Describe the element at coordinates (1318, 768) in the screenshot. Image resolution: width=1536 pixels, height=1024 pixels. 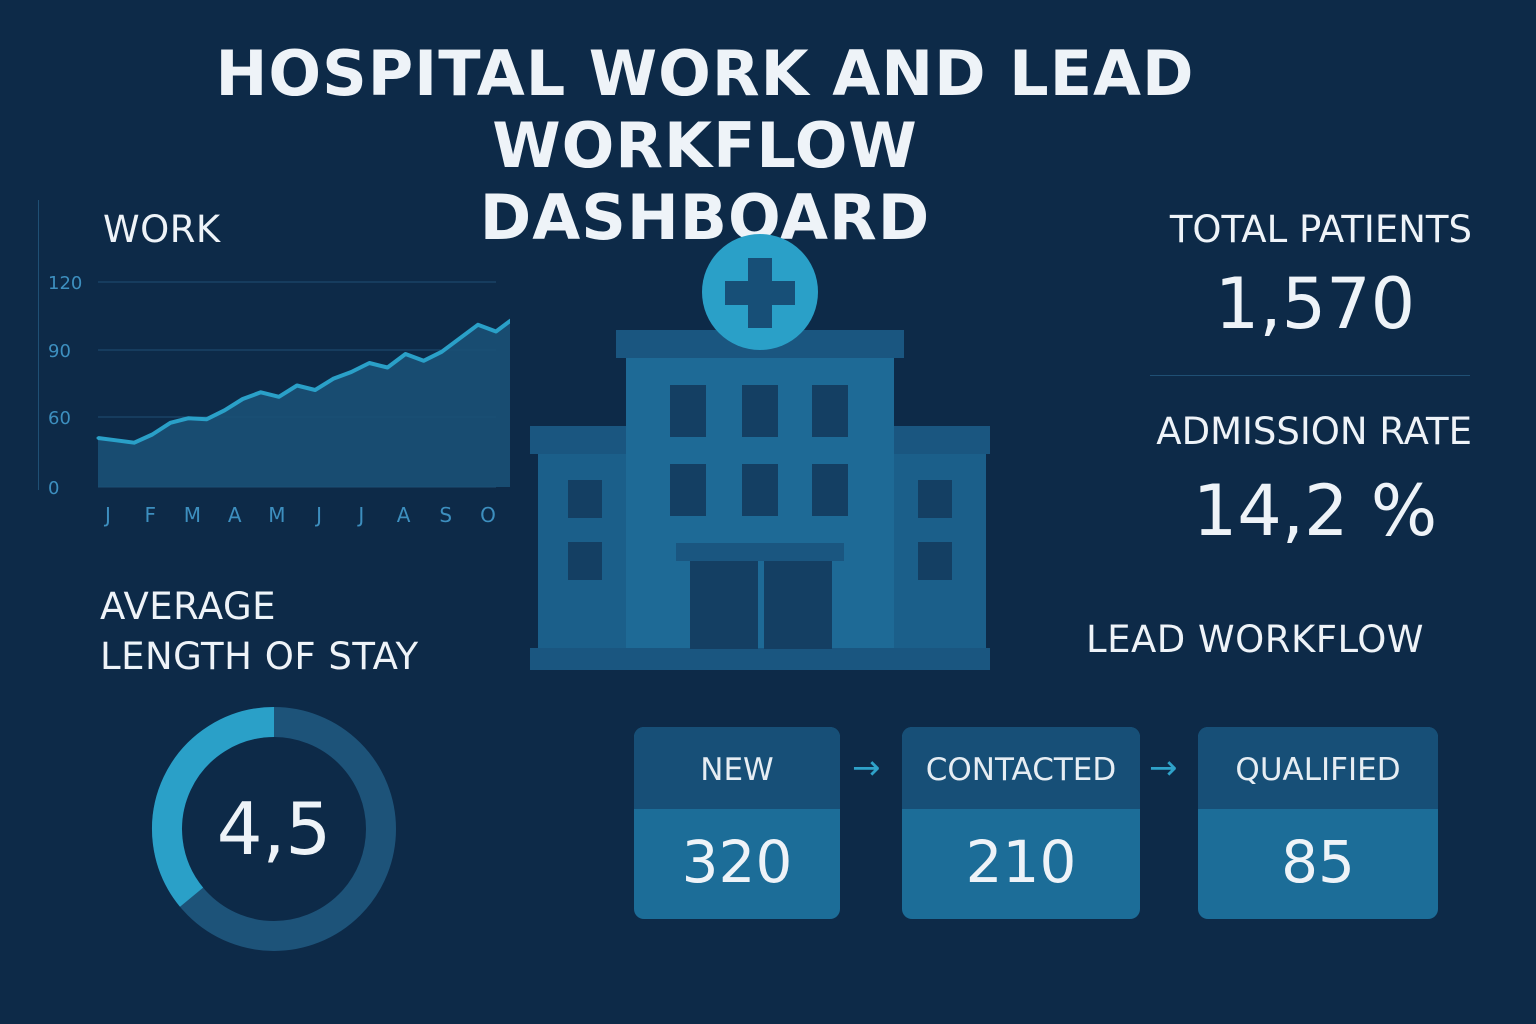
I see `stage-name: QUALIFIED` at that location.